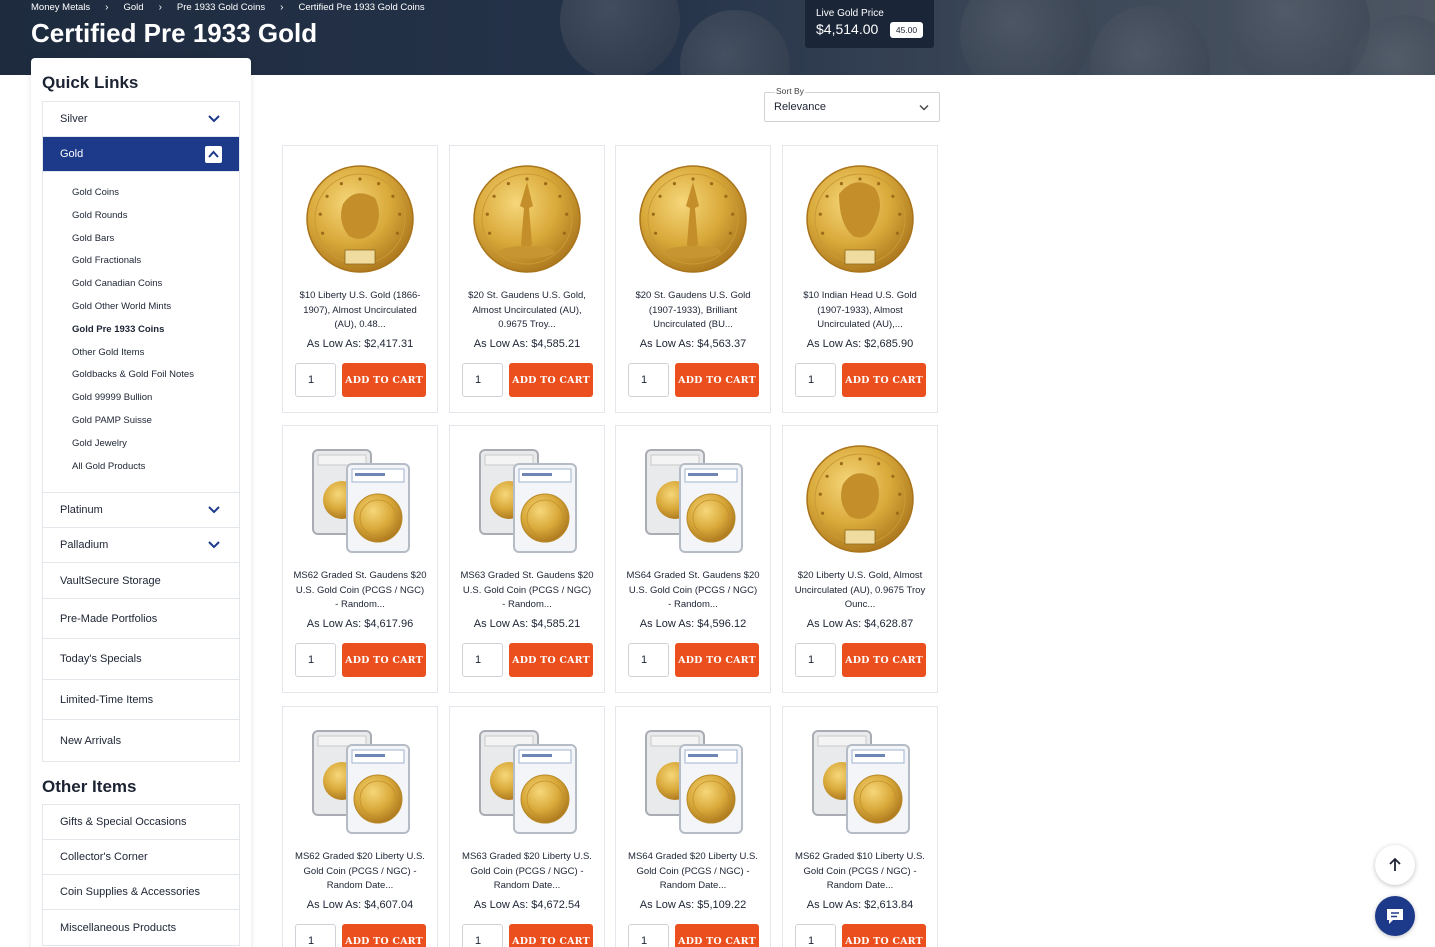 The image size is (1435, 947). I want to click on sidebar-item-palladium: Palladium, so click(141, 546).